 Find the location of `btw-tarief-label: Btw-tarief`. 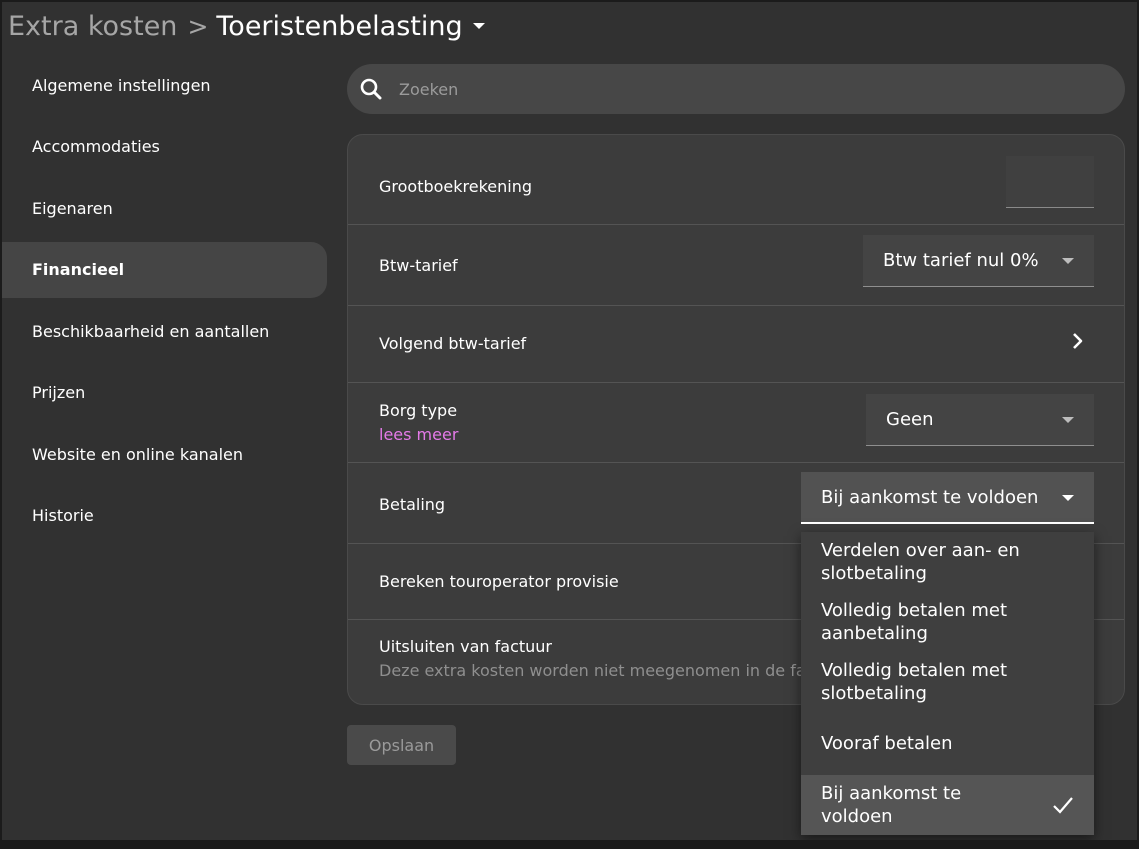

btw-tarief-label: Btw-tarief is located at coordinates (418, 265).